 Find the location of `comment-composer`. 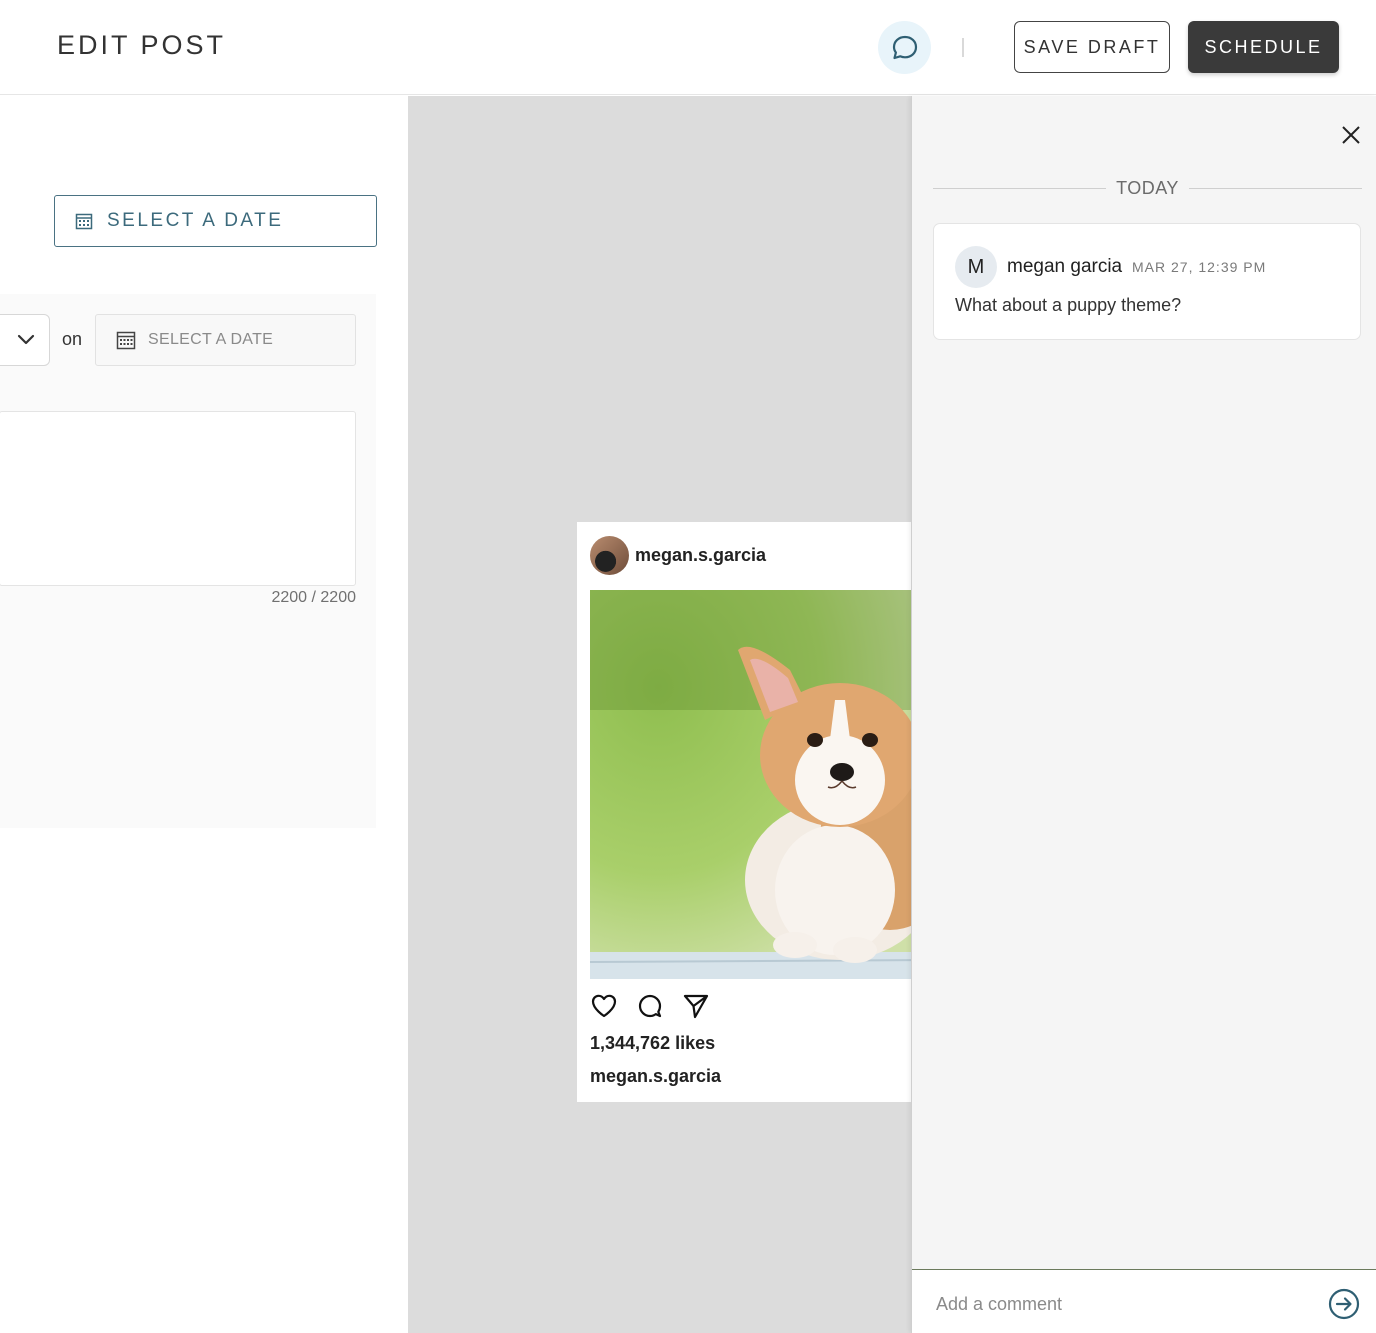

comment-composer is located at coordinates (1144, 1301).